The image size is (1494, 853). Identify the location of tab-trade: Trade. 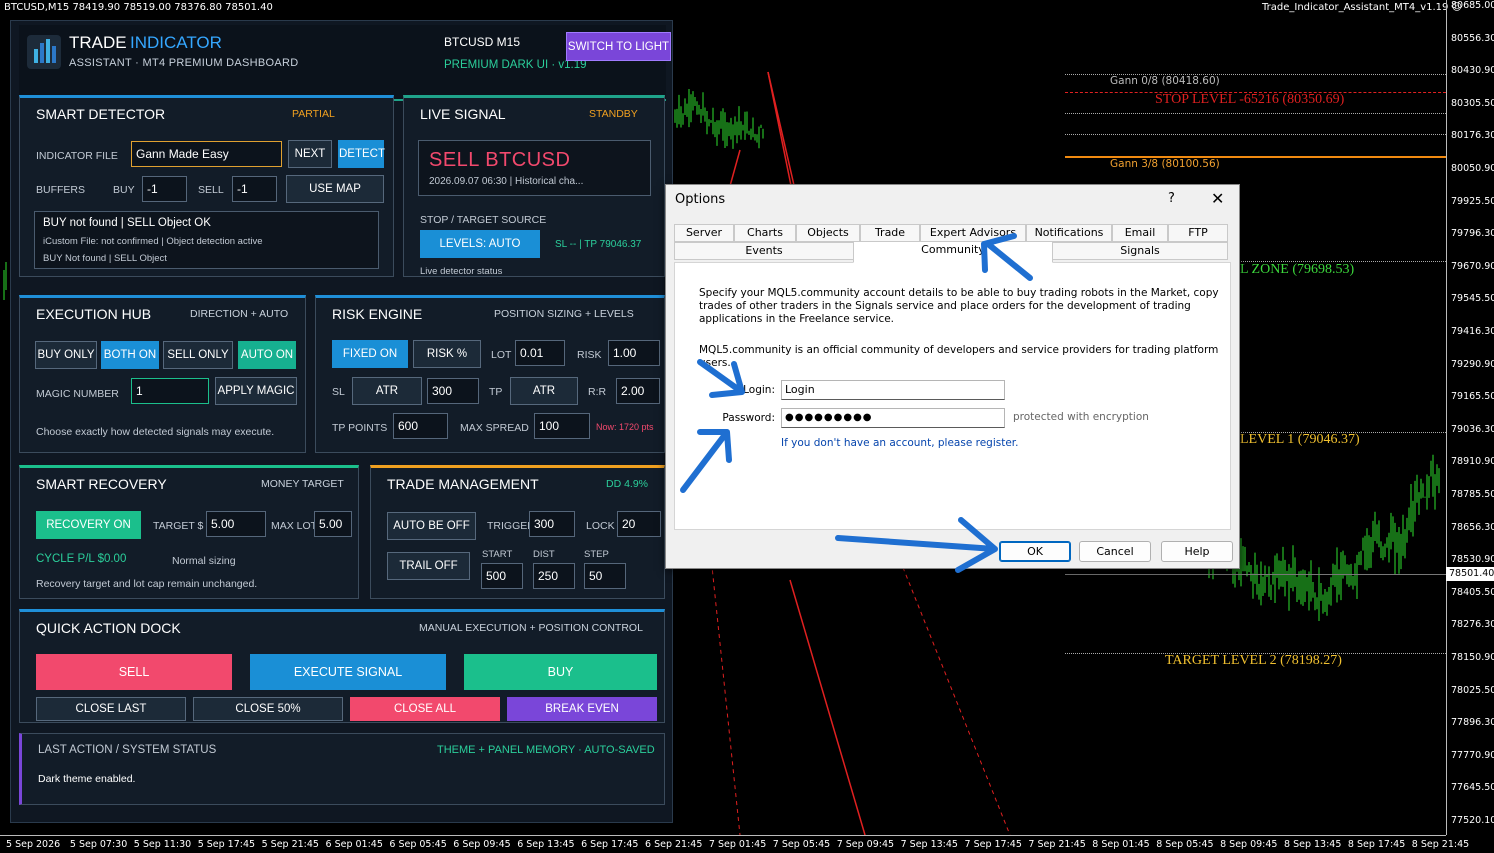
(890, 233).